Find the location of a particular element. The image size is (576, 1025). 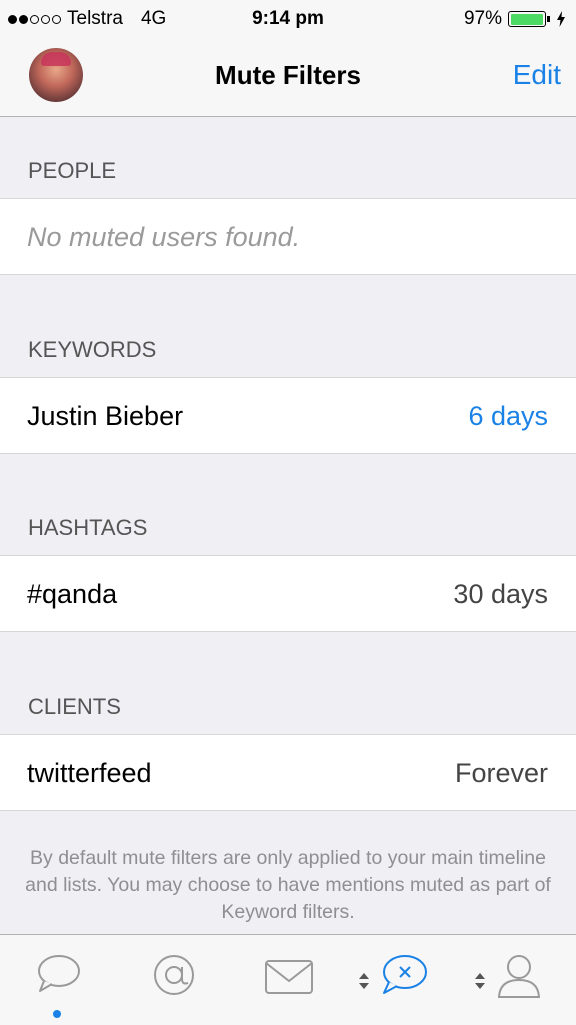

hashtag-duration: 30 days is located at coordinates (500, 594).